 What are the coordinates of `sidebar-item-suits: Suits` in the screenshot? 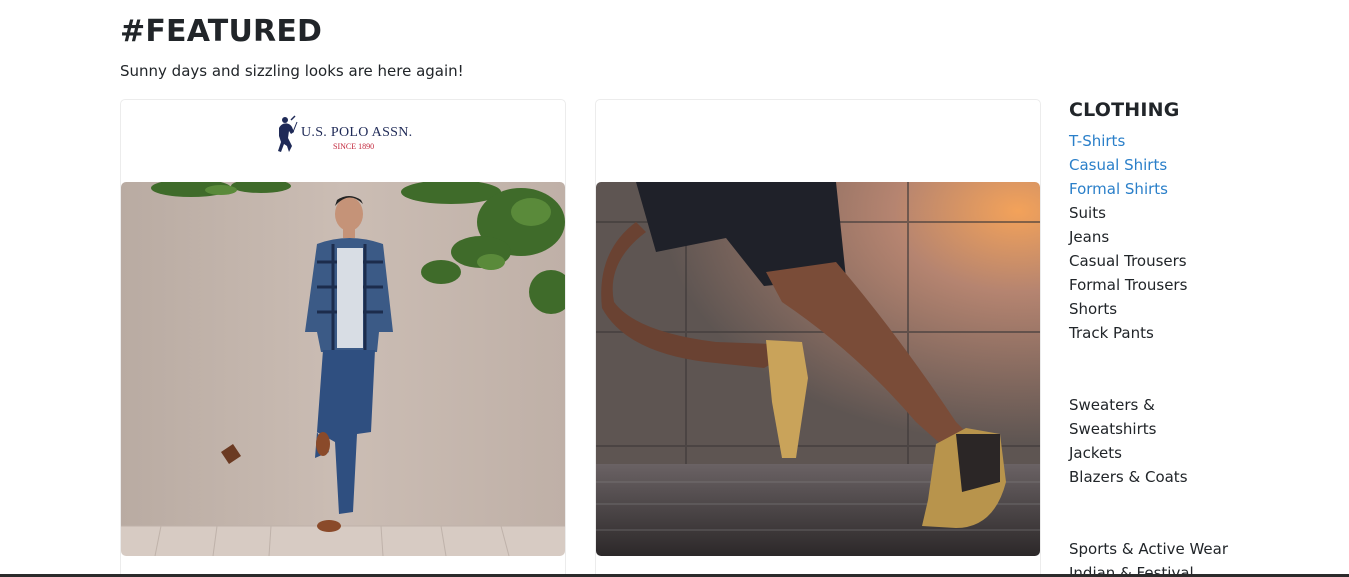 It's located at (1199, 213).